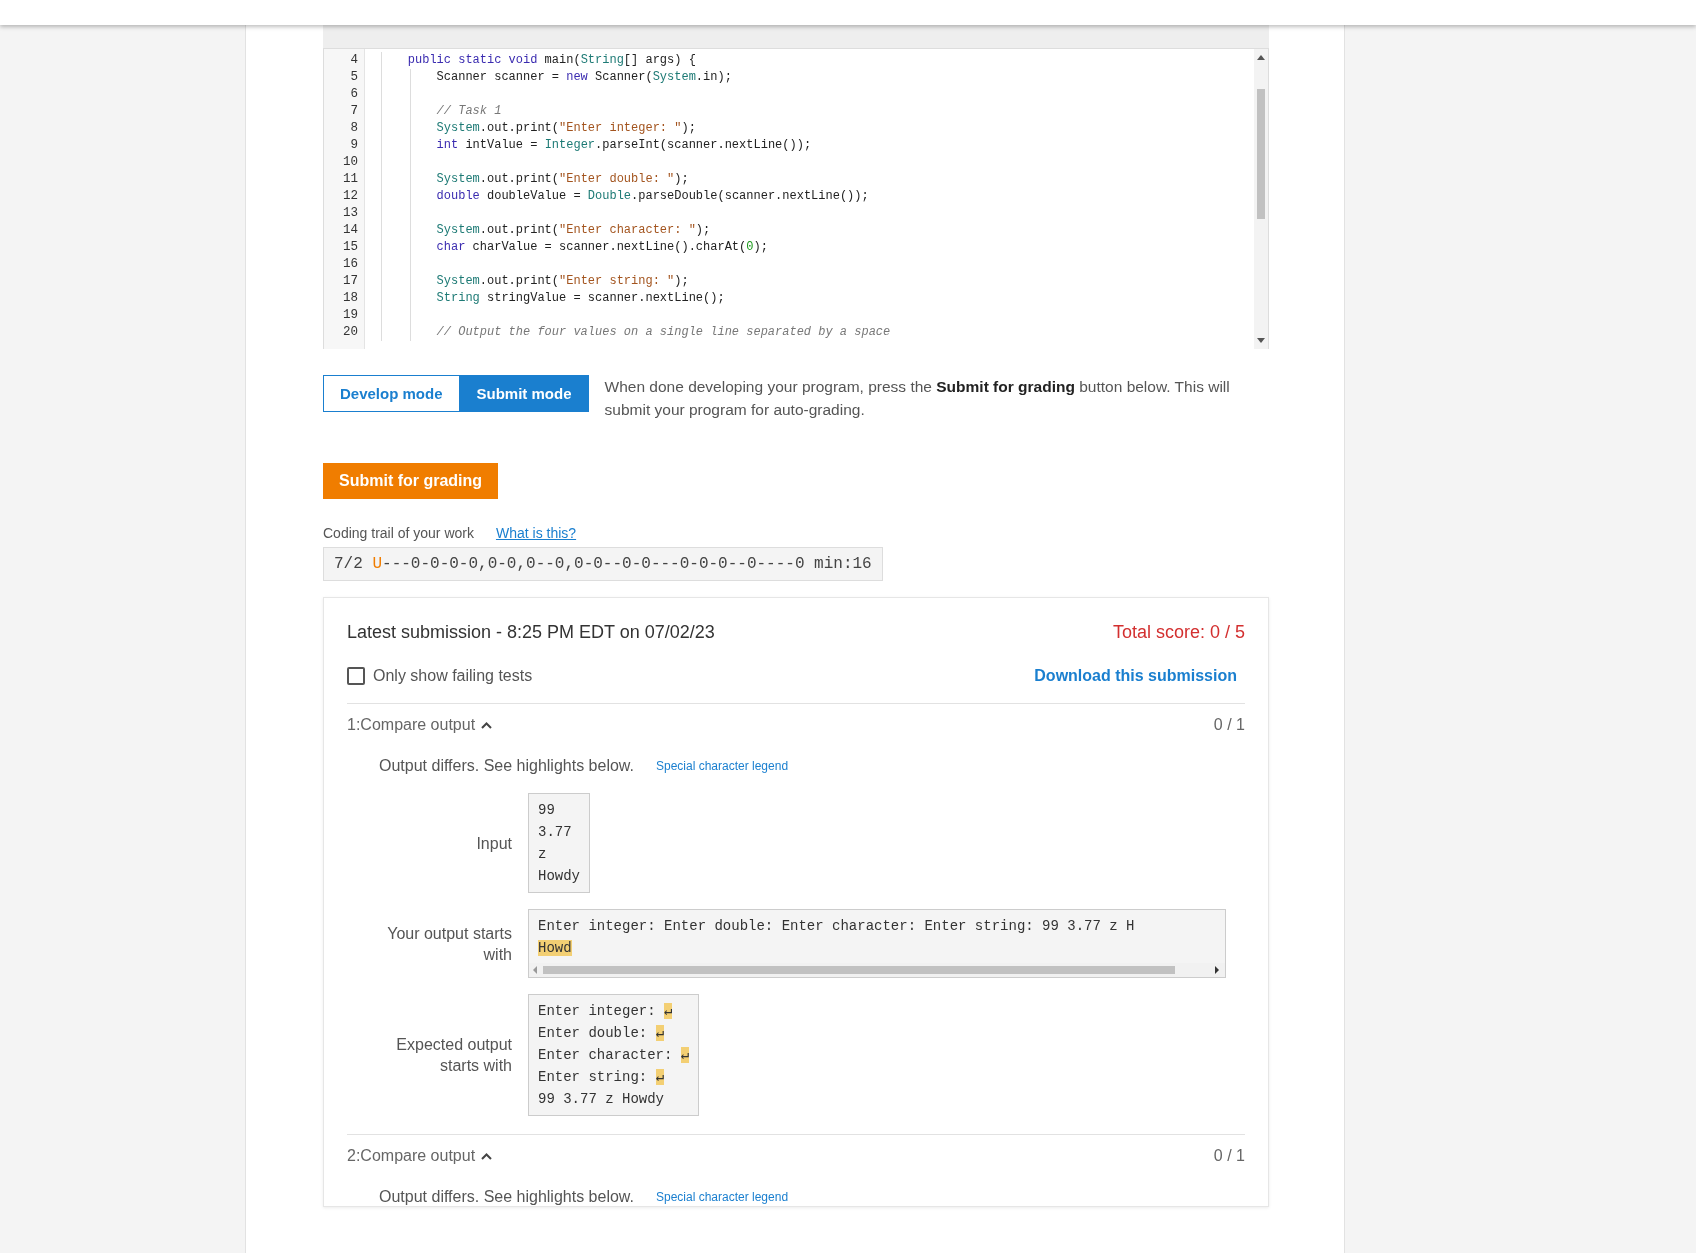 The image size is (1696, 1253). What do you see at coordinates (580, 298) in the screenshot?
I see `code-line: String stringValue = scanner.nextLine();` at bounding box center [580, 298].